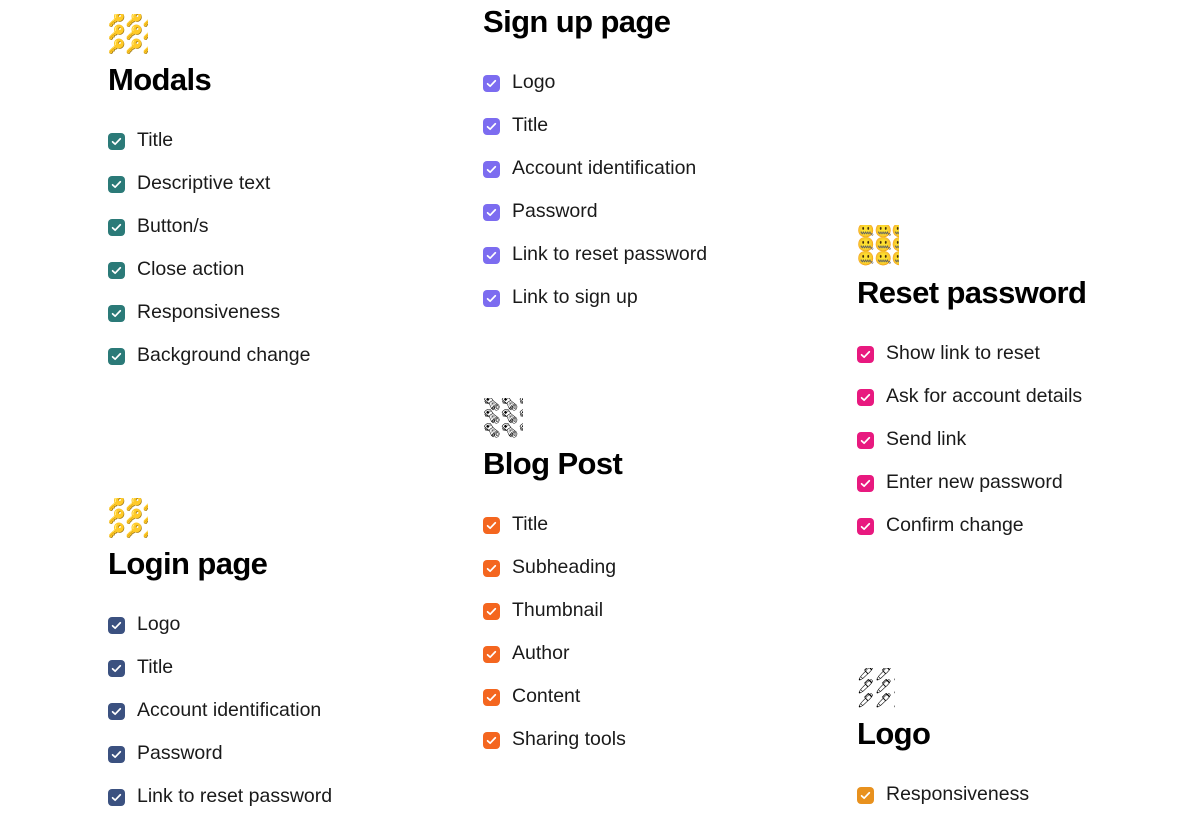 This screenshot has width=1200, height=820. I want to click on checklist-item-label: Background change, so click(224, 355).